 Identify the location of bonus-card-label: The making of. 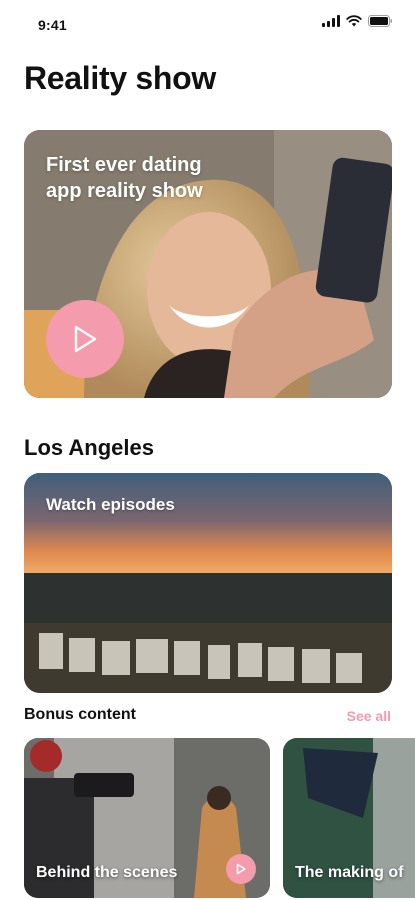
(349, 872).